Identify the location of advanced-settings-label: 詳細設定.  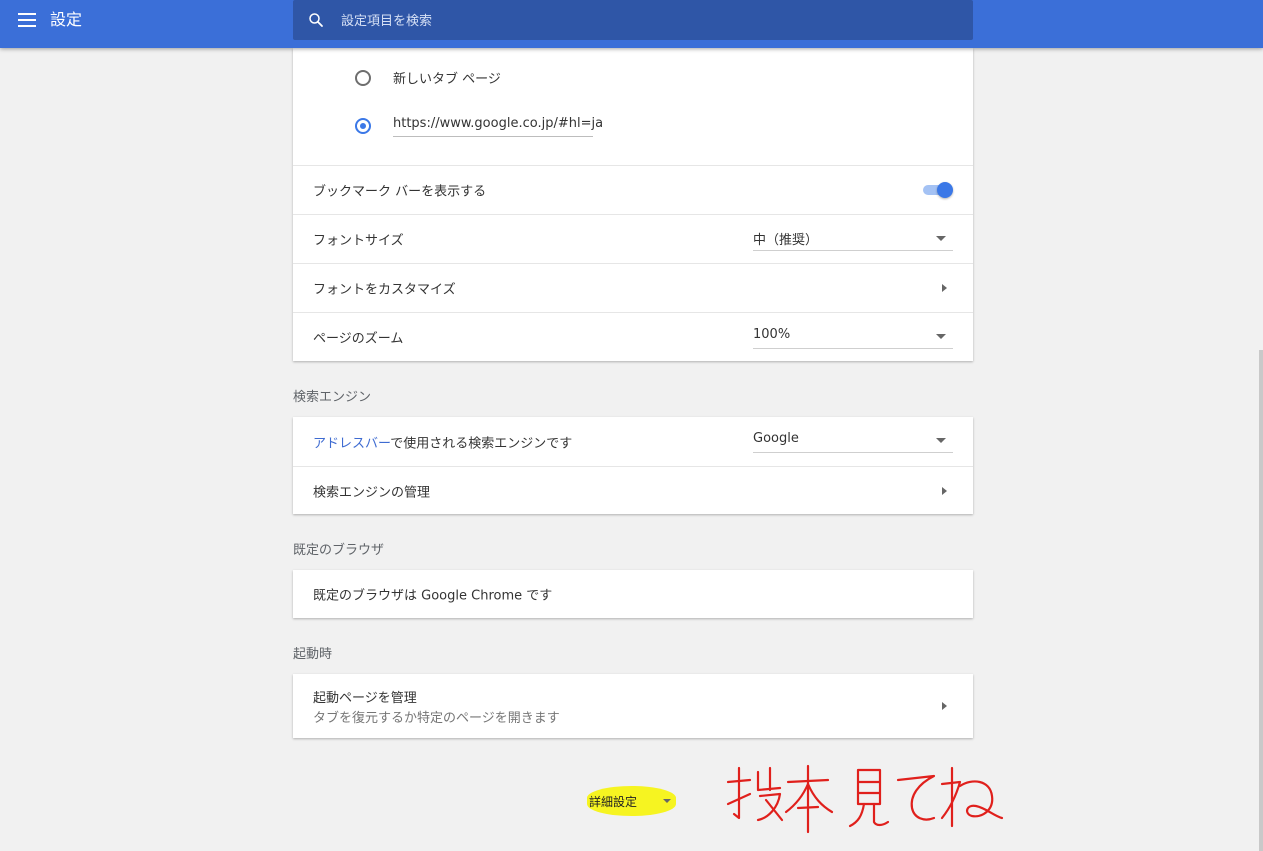
(613, 802).